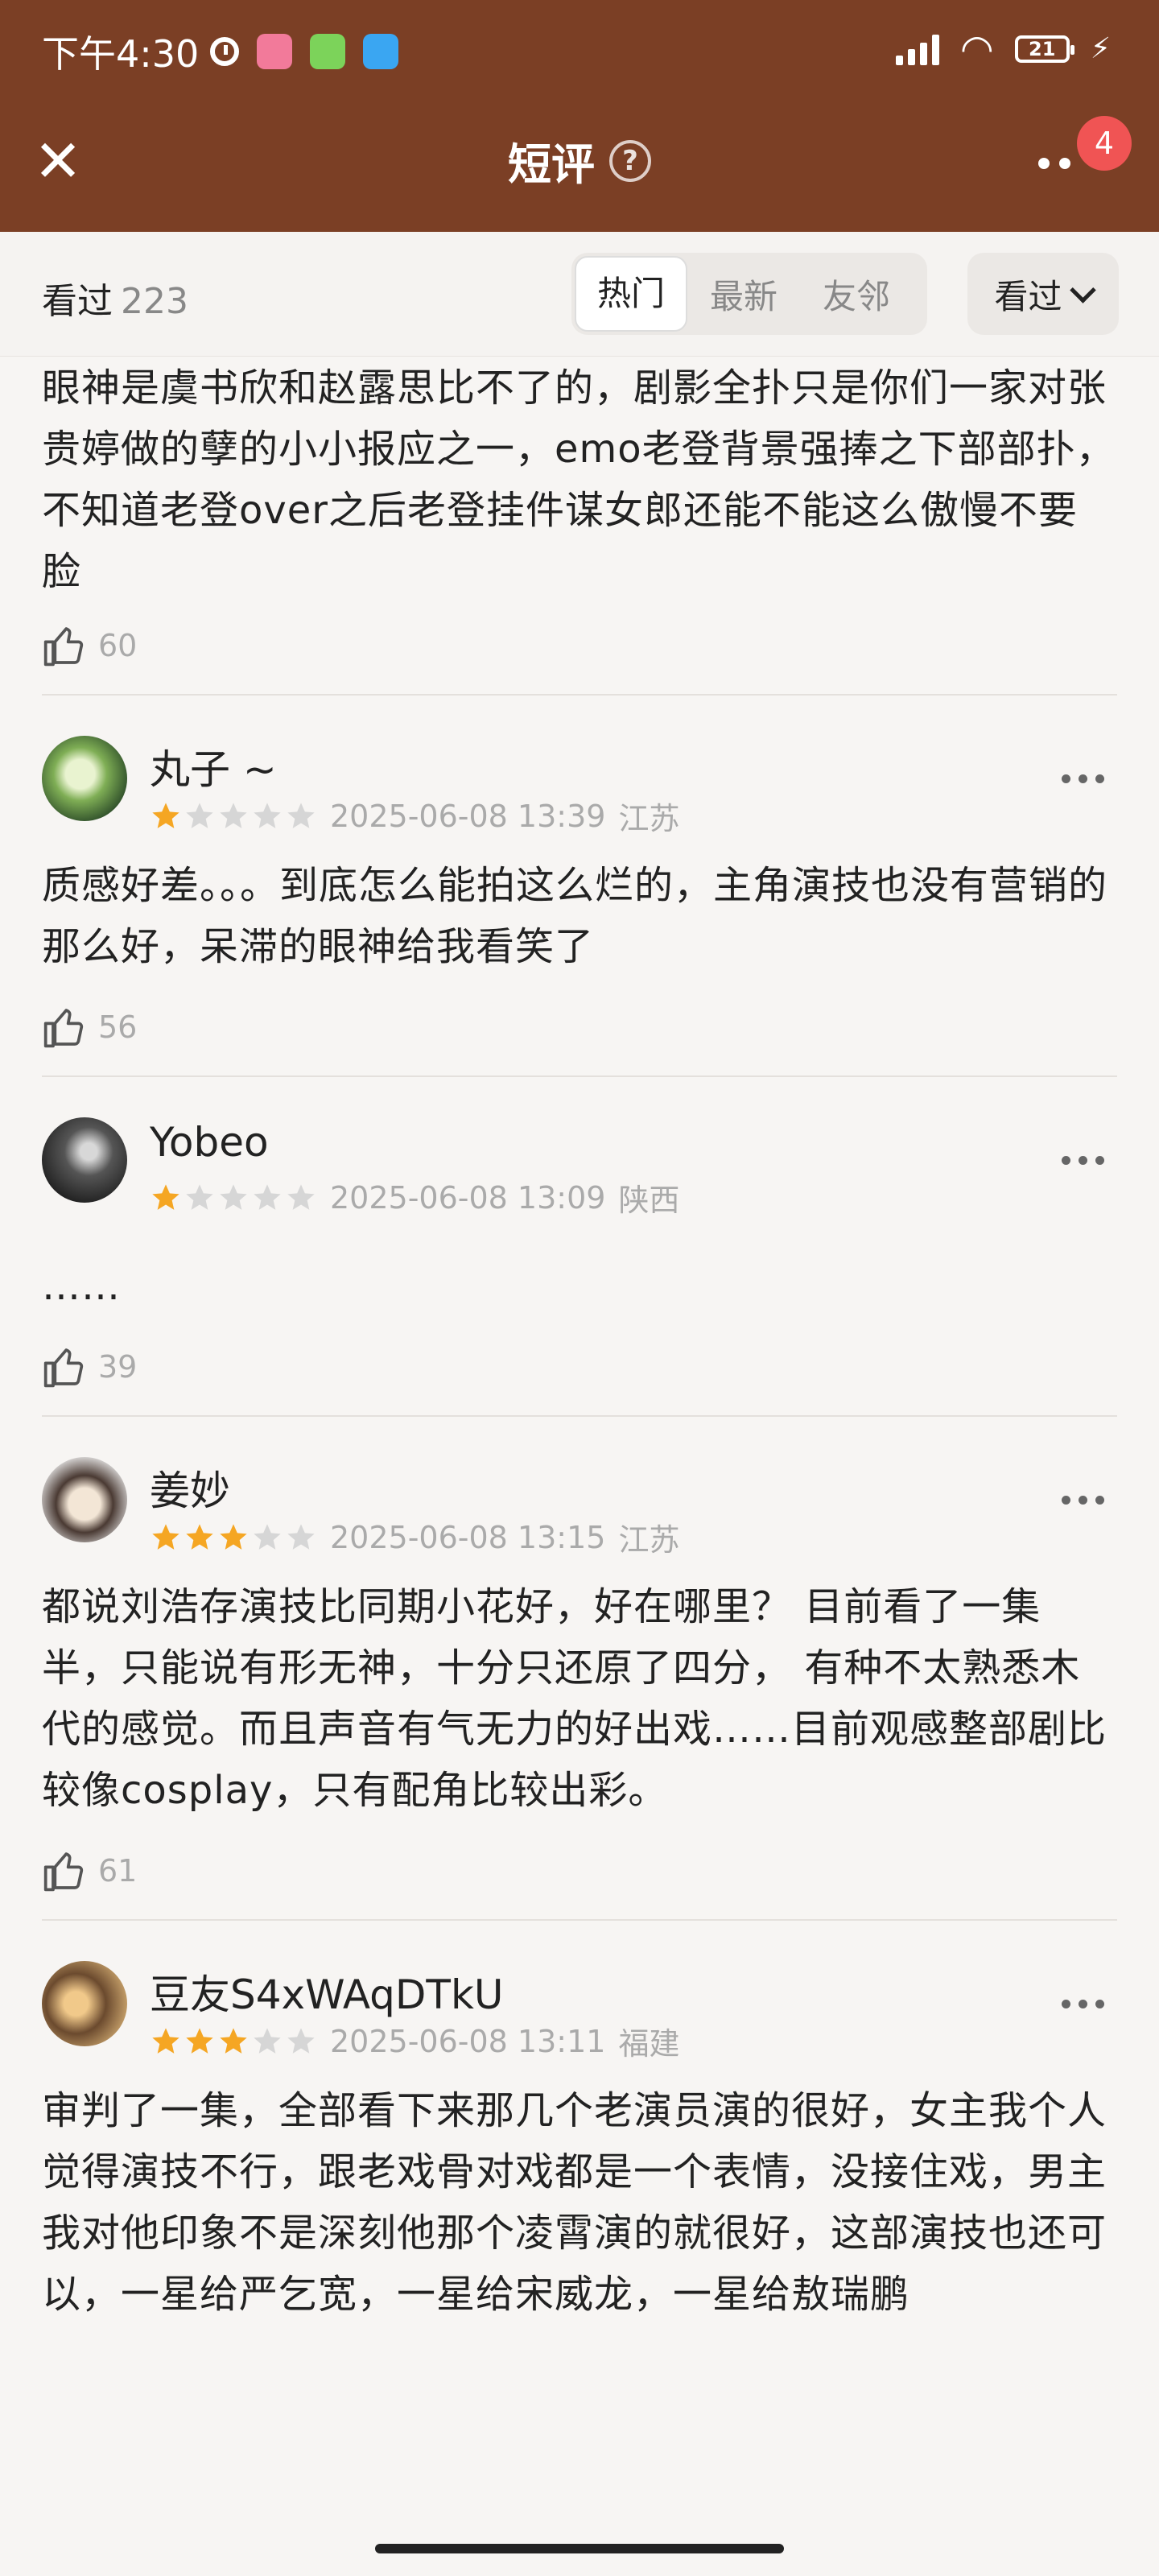 This screenshot has width=1159, height=2576. What do you see at coordinates (649, 1200) in the screenshot?
I see `review-location: 陕西` at bounding box center [649, 1200].